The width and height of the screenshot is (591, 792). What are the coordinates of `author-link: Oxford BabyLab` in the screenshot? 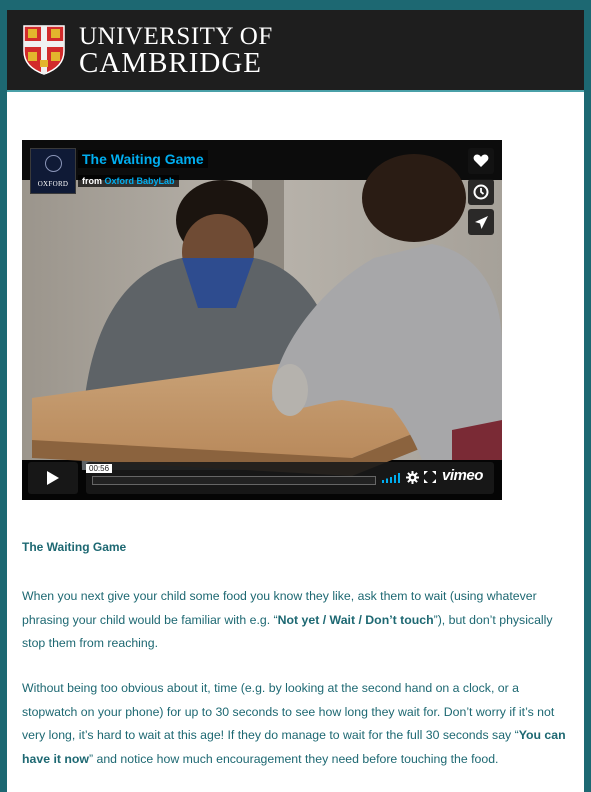 It's located at (140, 181).